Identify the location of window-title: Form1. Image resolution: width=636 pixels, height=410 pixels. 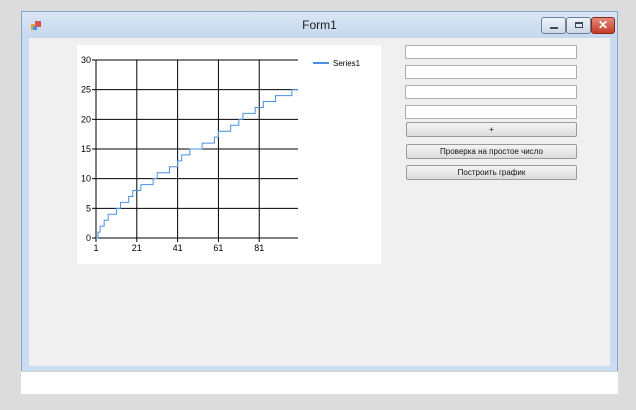
(319, 25).